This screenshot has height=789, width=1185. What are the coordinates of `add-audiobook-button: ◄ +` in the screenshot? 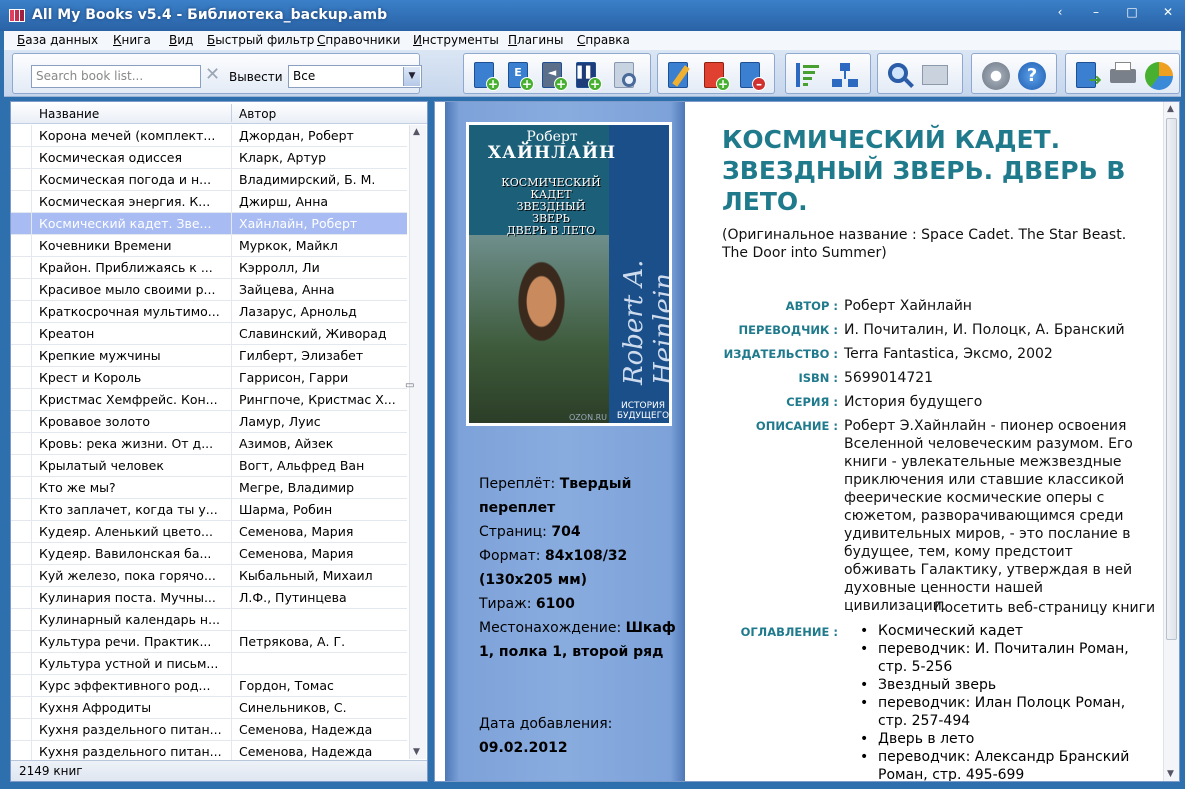 It's located at (553, 76).